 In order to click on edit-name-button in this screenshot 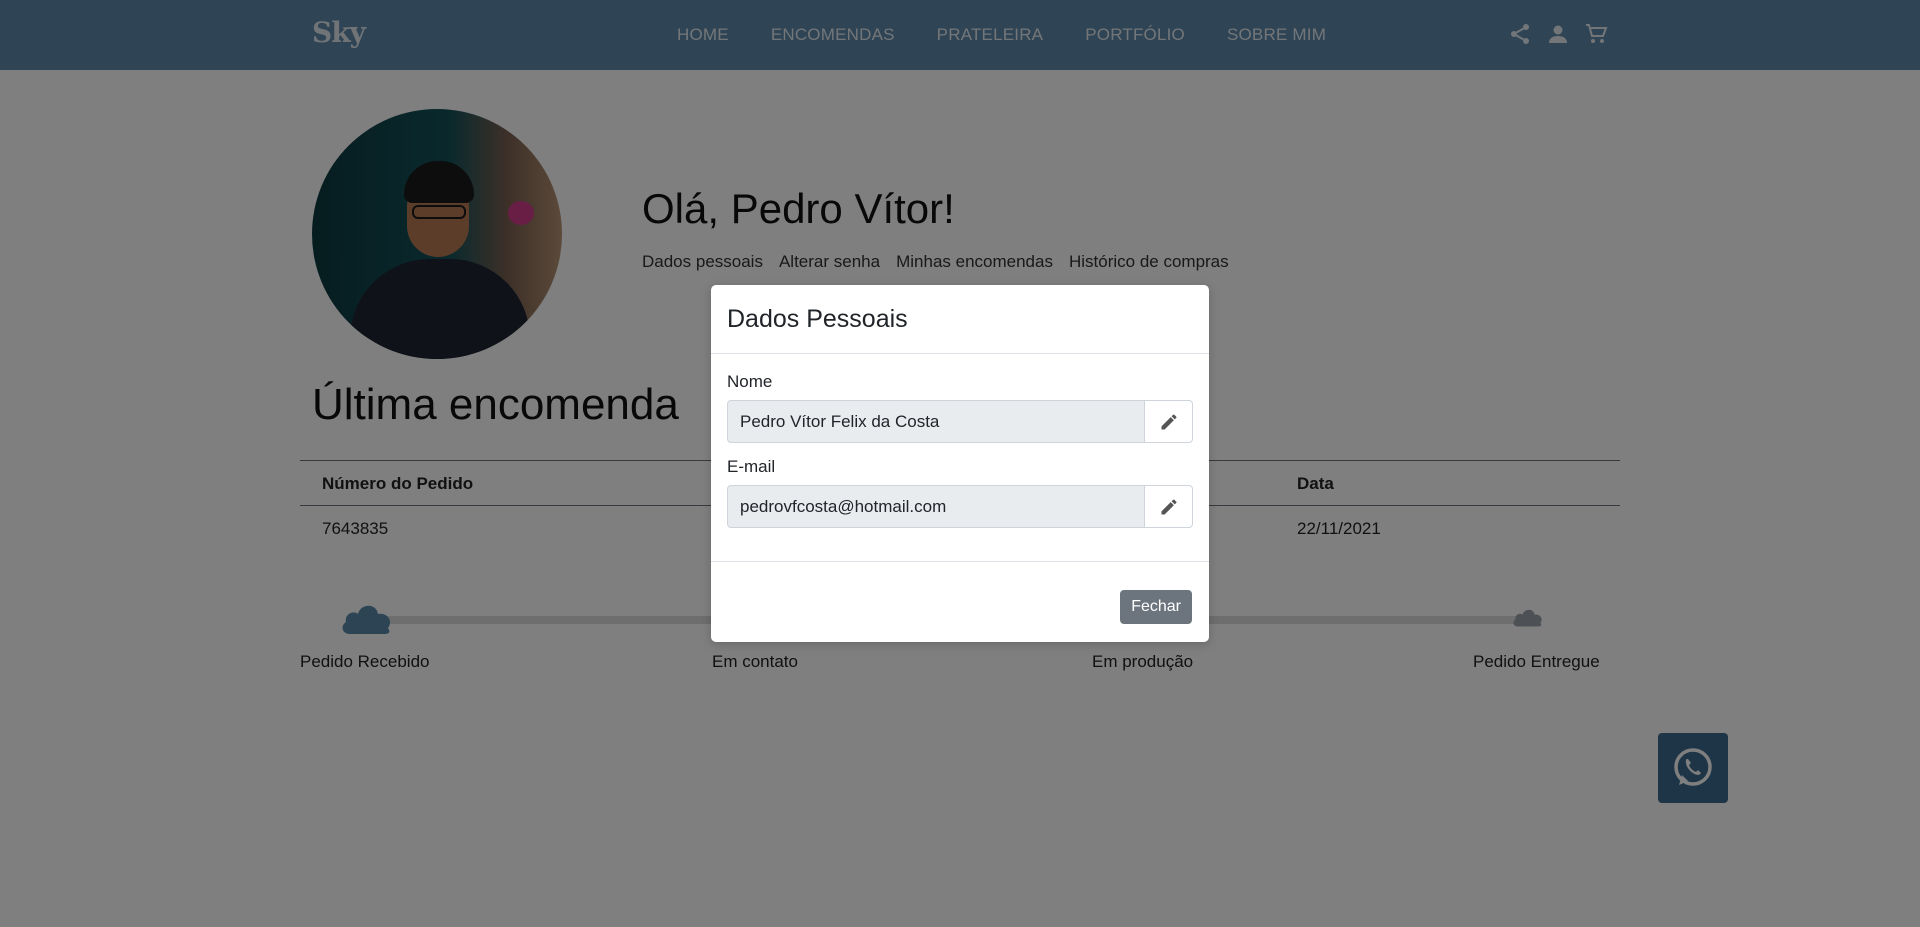, I will do `click(1169, 421)`.